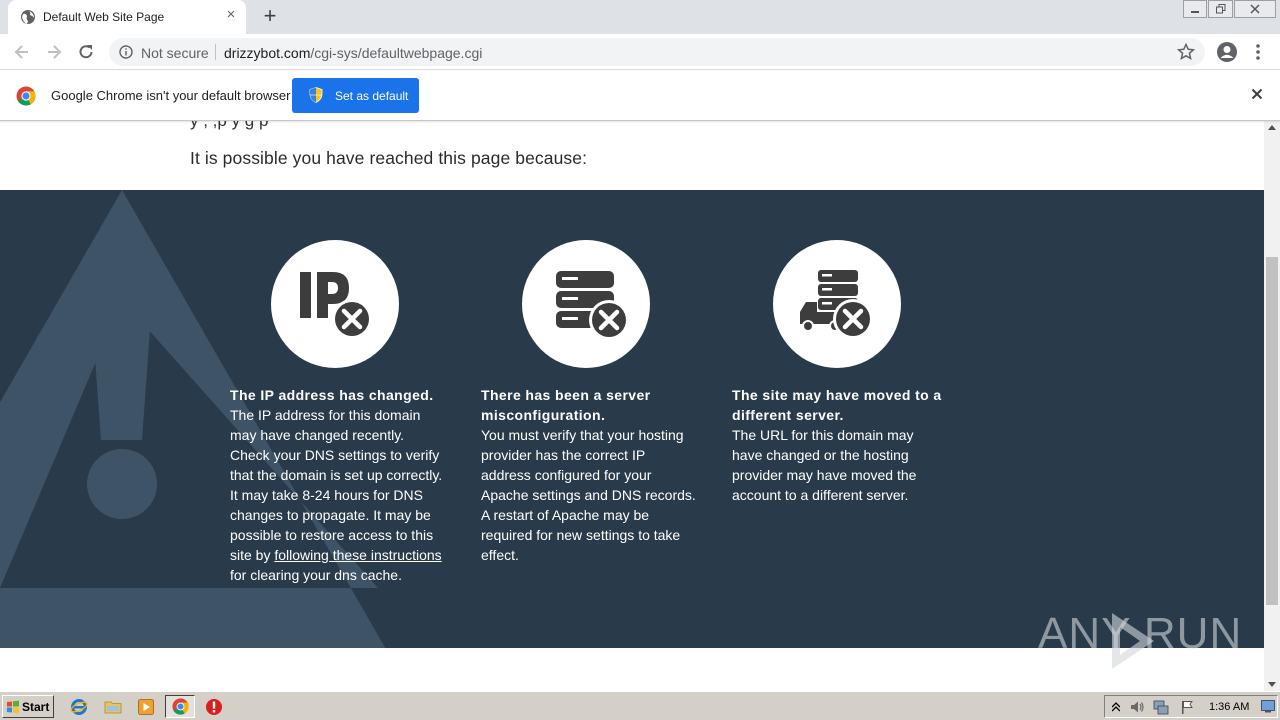 This screenshot has height=720, width=1280. I want to click on infobar-message: Google Chrome isn't your default browser, so click(171, 95).